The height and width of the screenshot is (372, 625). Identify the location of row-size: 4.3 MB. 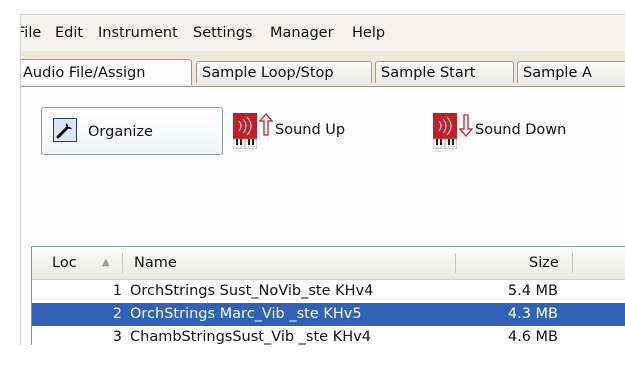
(532, 314).